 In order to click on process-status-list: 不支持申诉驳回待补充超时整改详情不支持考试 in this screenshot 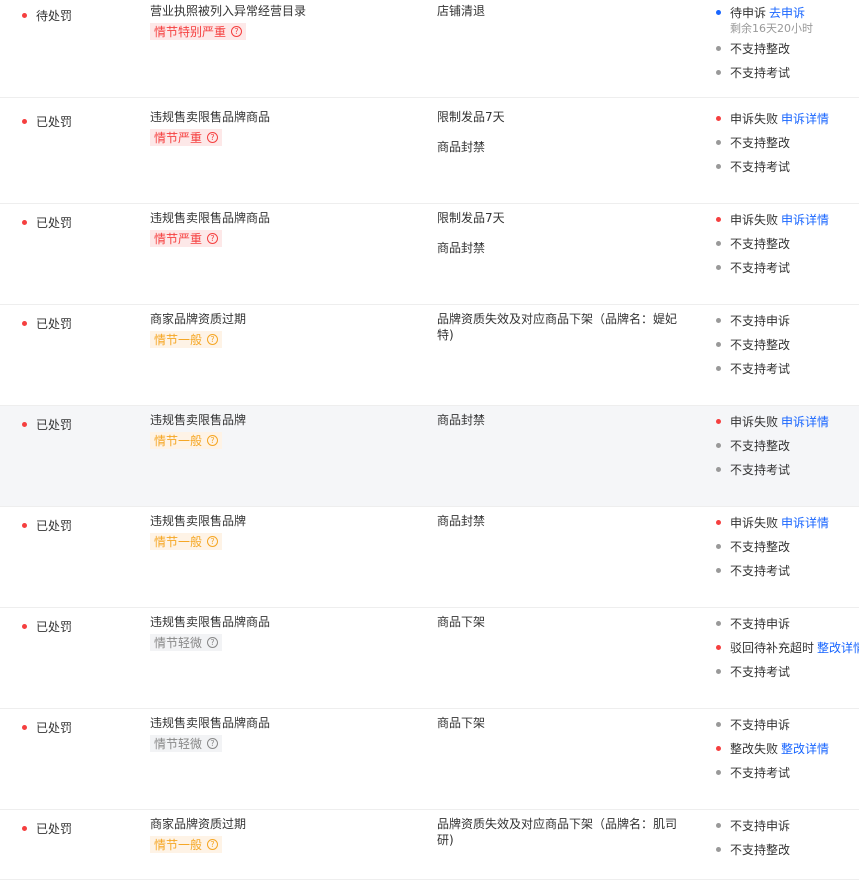, I will do `click(787, 652)`.